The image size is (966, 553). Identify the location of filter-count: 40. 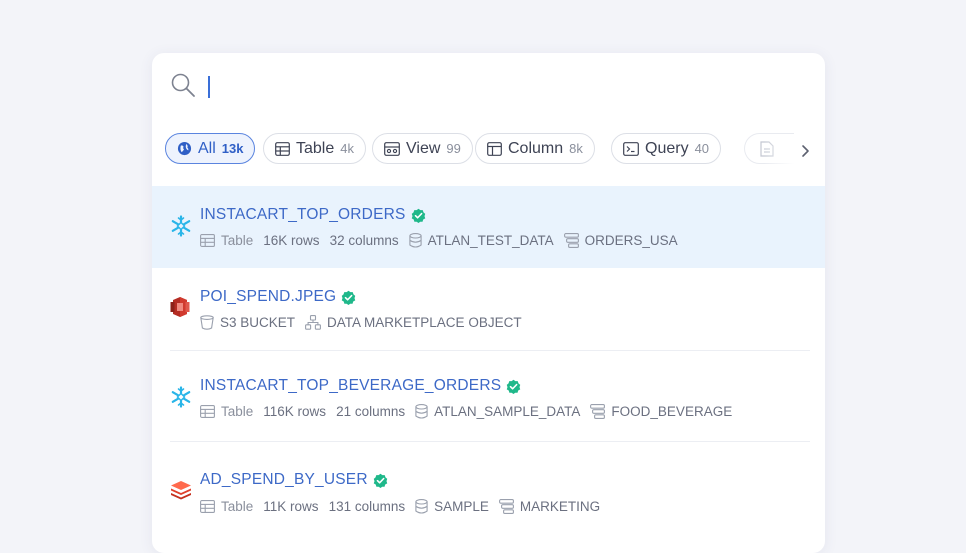
(702, 148).